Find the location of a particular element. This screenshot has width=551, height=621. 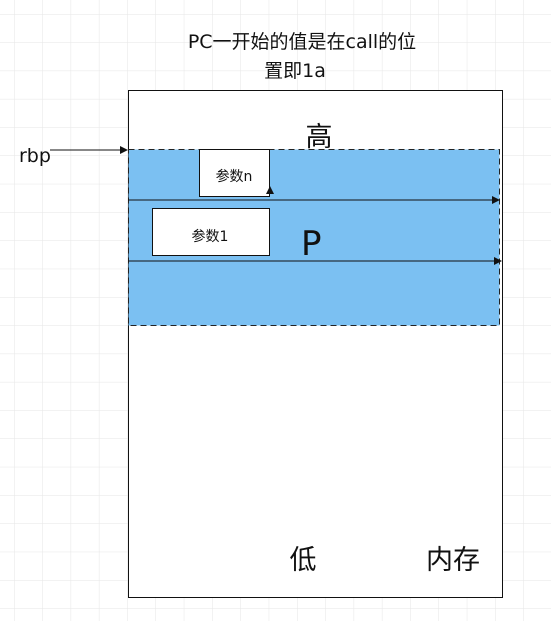

memory-low-label: 低 is located at coordinates (303, 560).